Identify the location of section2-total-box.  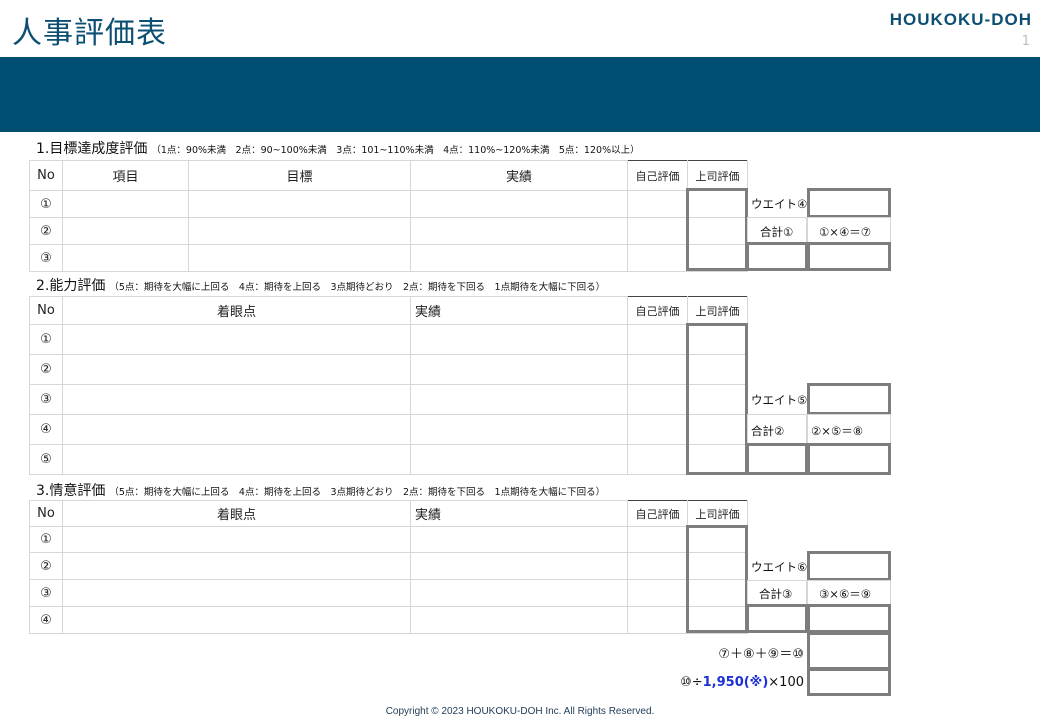
(777, 459).